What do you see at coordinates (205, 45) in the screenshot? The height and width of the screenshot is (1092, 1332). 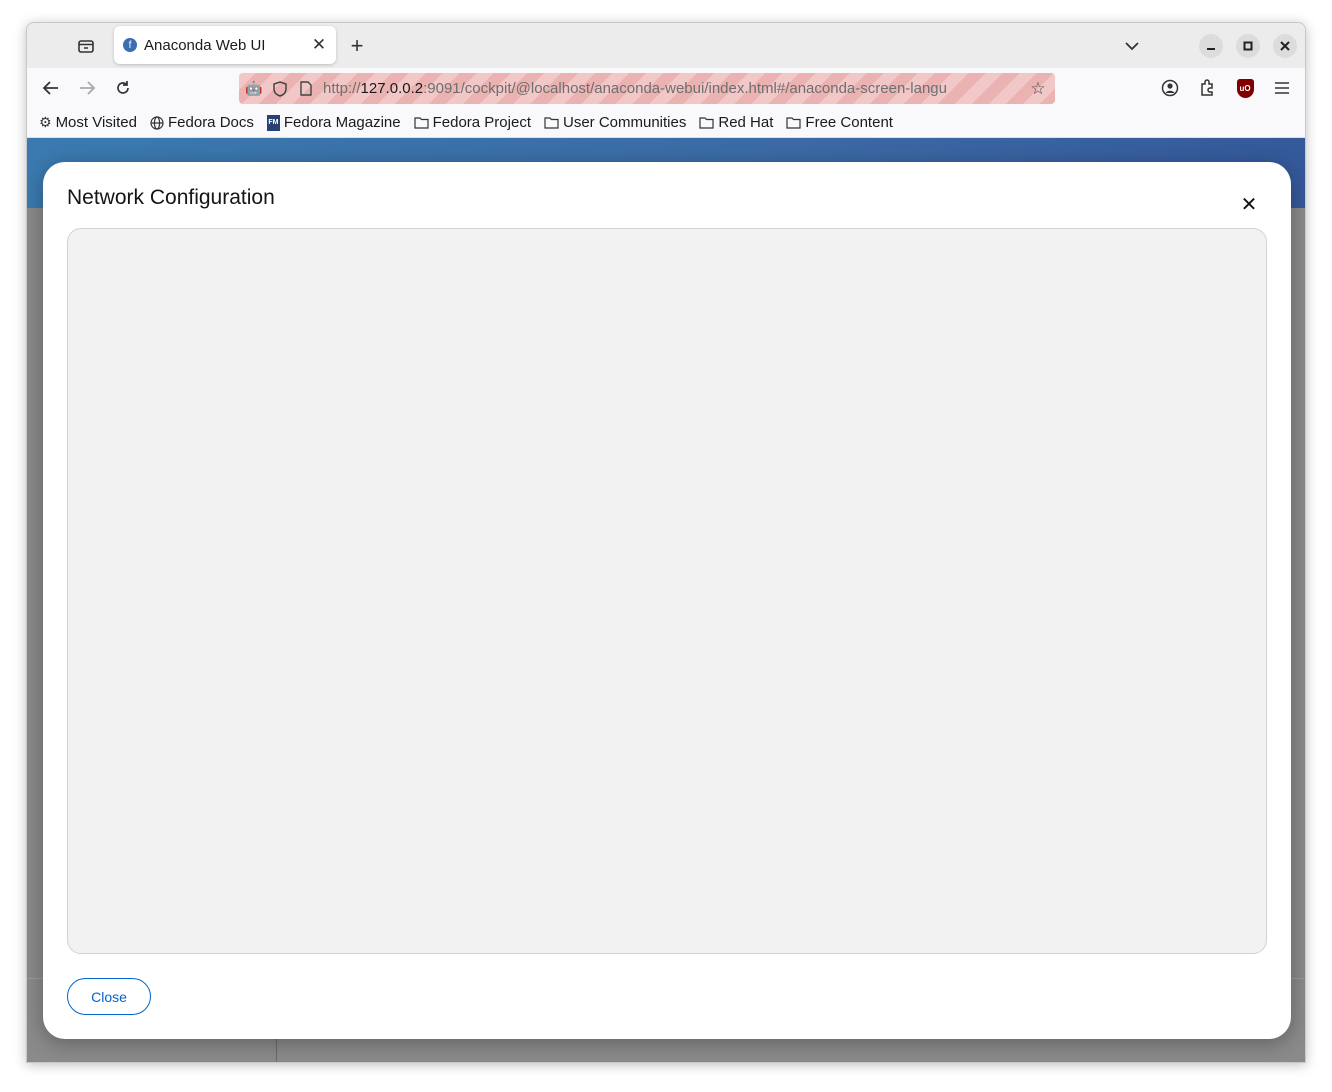 I see `tab-title: Anaconda Web UI` at bounding box center [205, 45].